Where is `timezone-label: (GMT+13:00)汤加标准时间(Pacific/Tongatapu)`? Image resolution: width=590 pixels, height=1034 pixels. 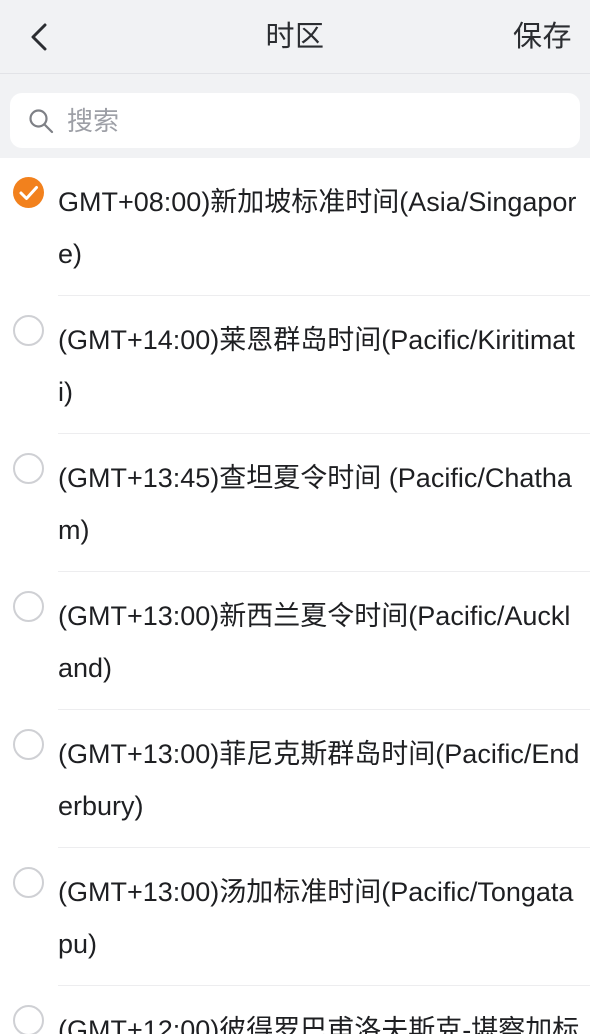 timezone-label: (GMT+13:00)汤加标准时间(Pacific/Tongatapu) is located at coordinates (316, 918).